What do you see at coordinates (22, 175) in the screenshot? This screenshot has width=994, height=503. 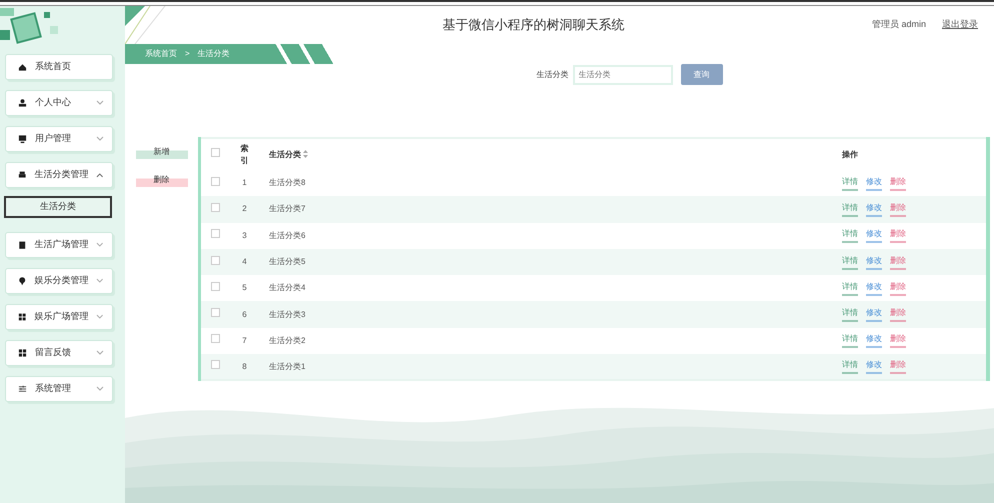 I see `printer-icon` at bounding box center [22, 175].